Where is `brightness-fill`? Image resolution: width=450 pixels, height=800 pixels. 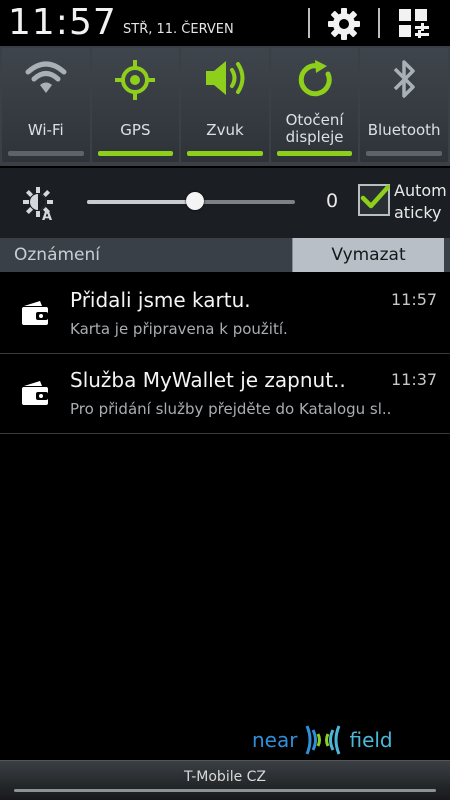
brightness-fill is located at coordinates (141, 202).